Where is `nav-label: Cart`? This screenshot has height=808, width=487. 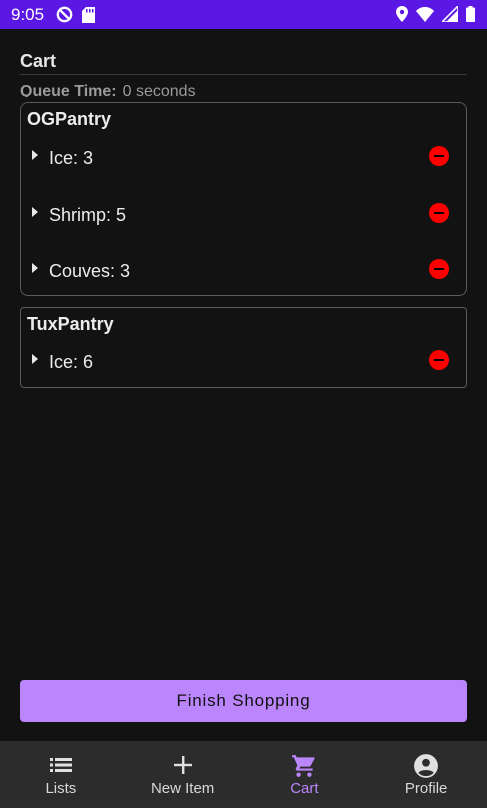 nav-label: Cart is located at coordinates (304, 788).